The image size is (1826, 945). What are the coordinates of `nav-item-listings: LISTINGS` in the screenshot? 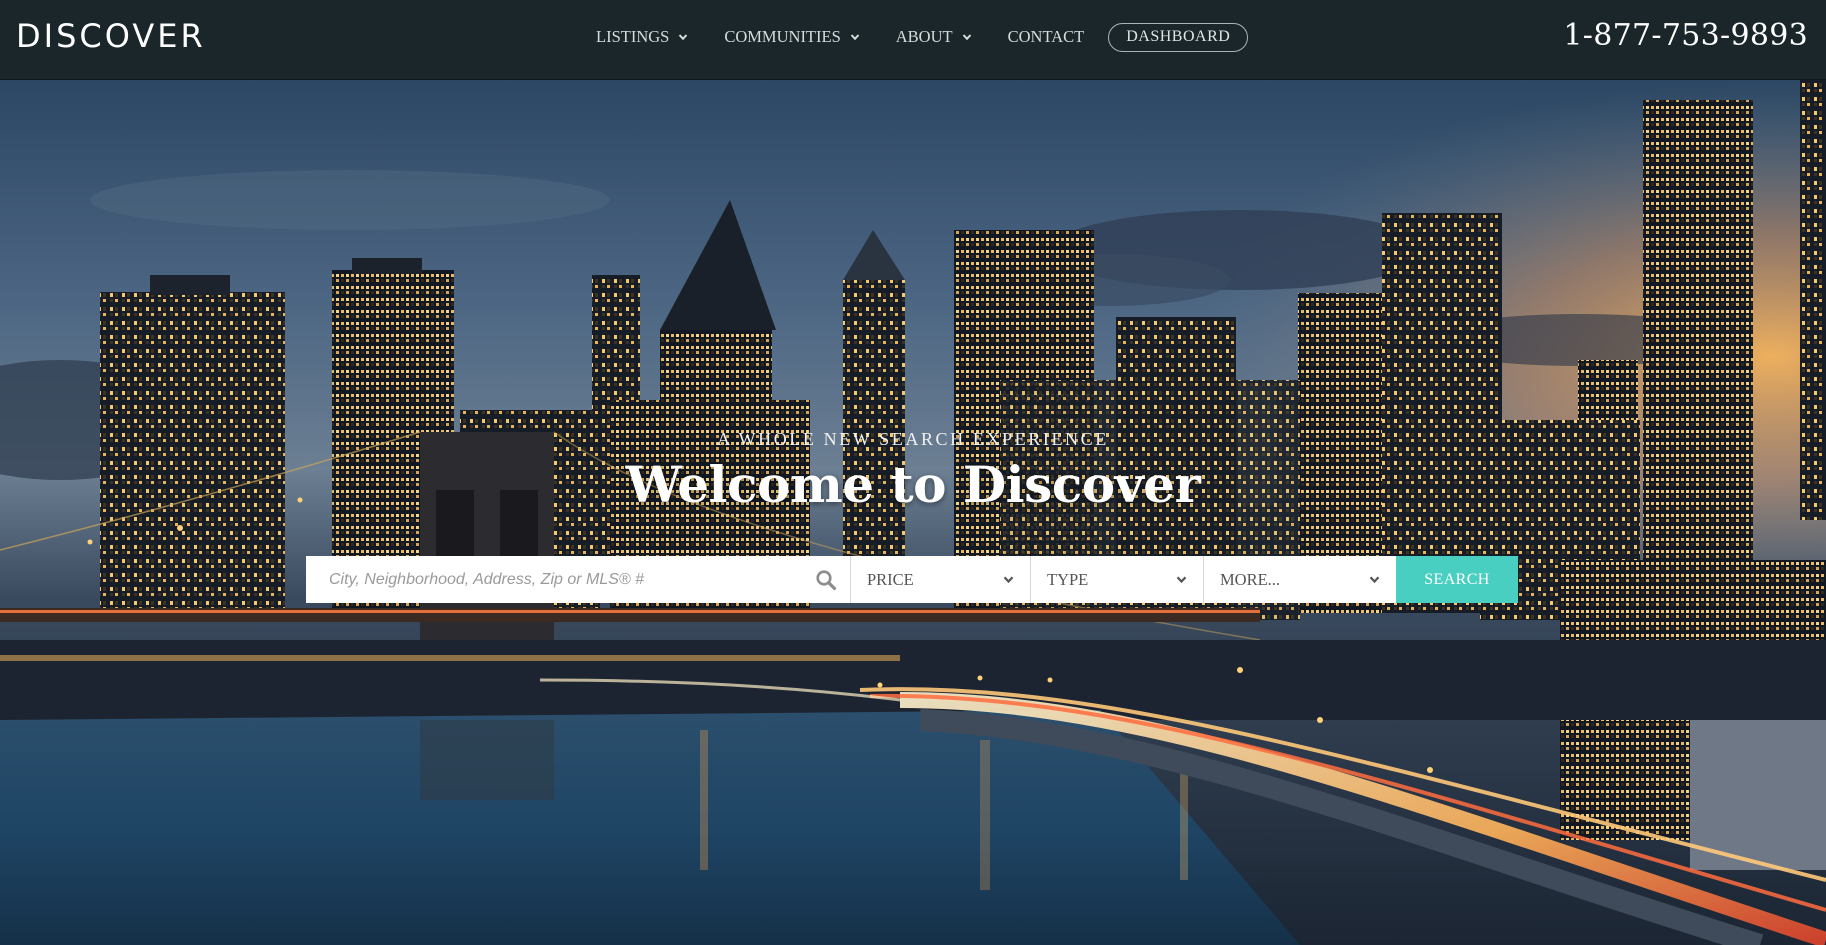 It's located at (642, 37).